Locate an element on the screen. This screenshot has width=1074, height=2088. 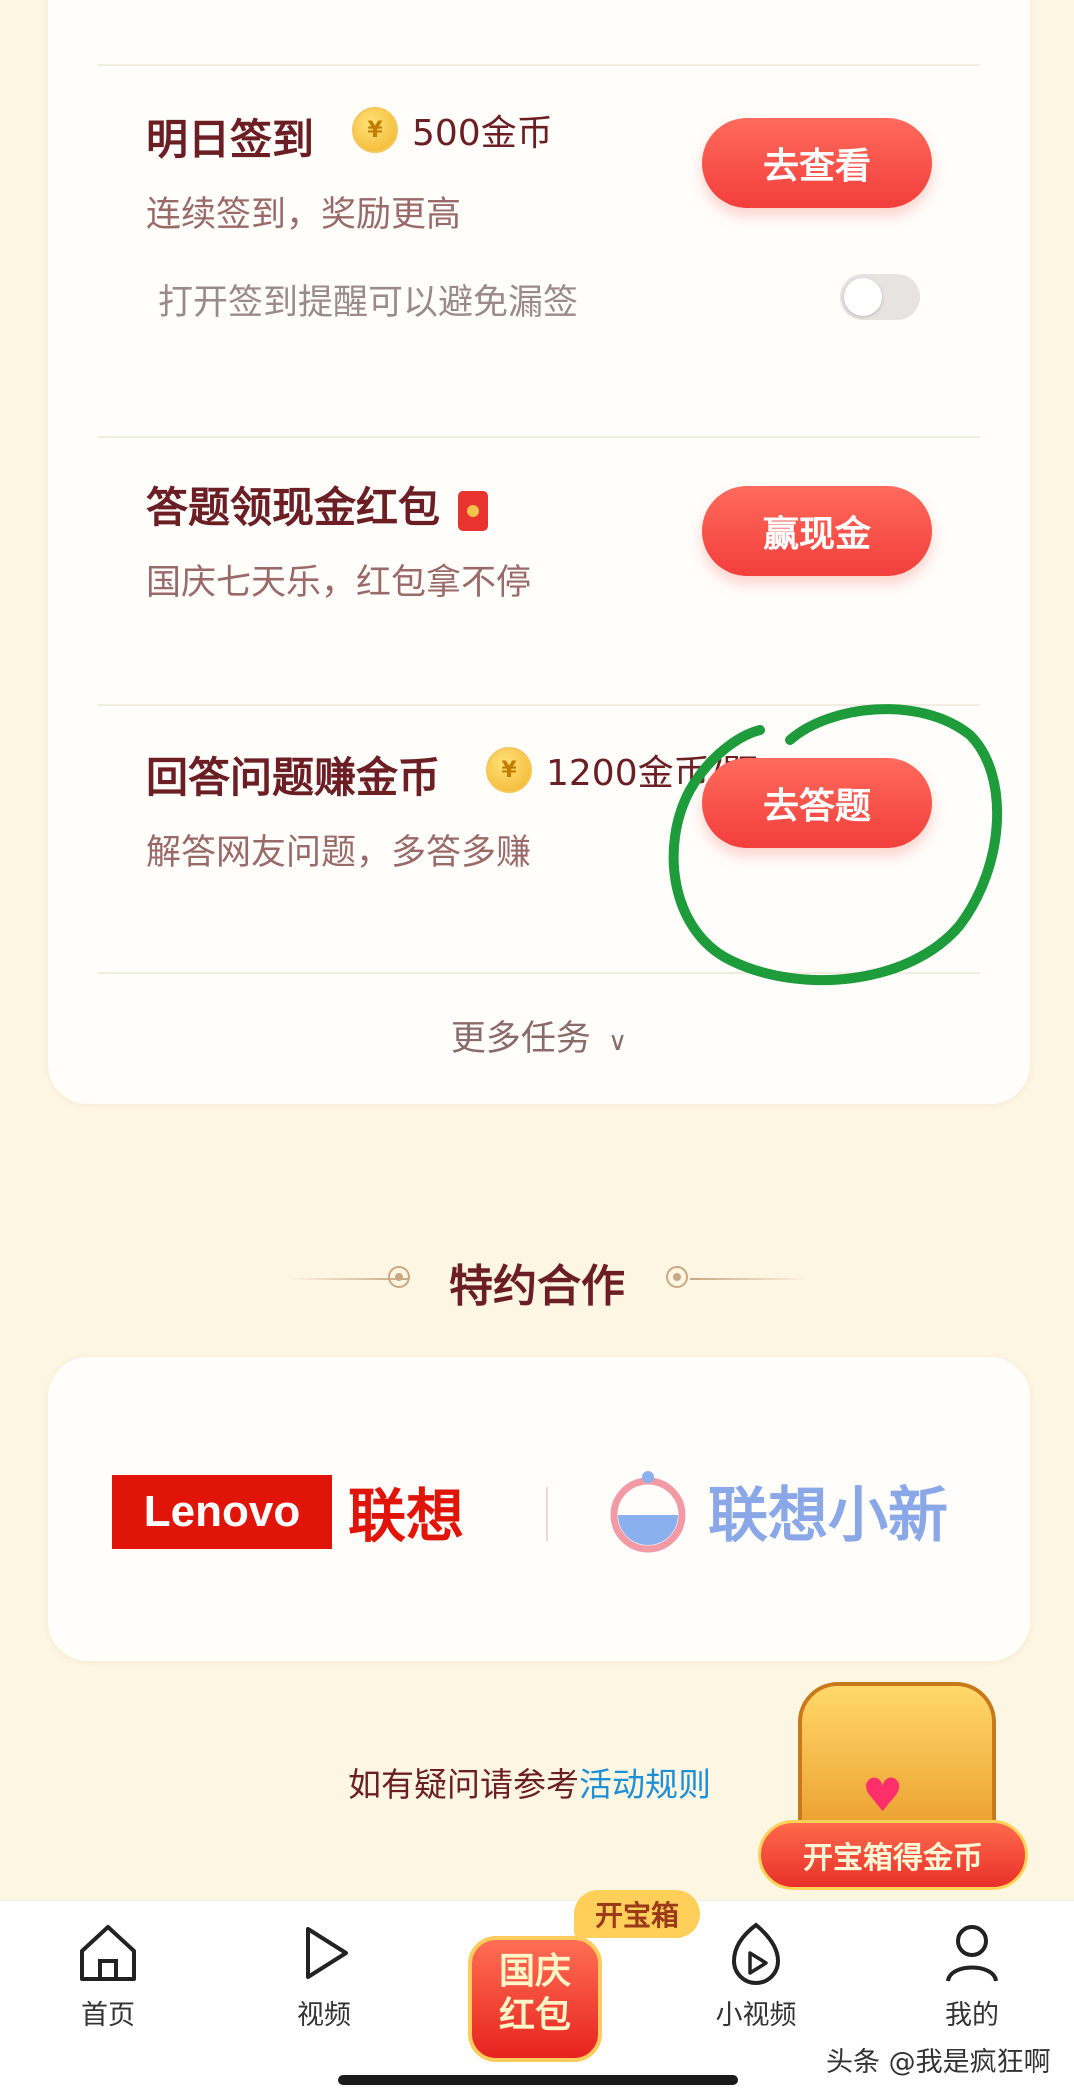
task-subtitle: 国庆七天乐，红包拿不停 is located at coordinates (339, 583).